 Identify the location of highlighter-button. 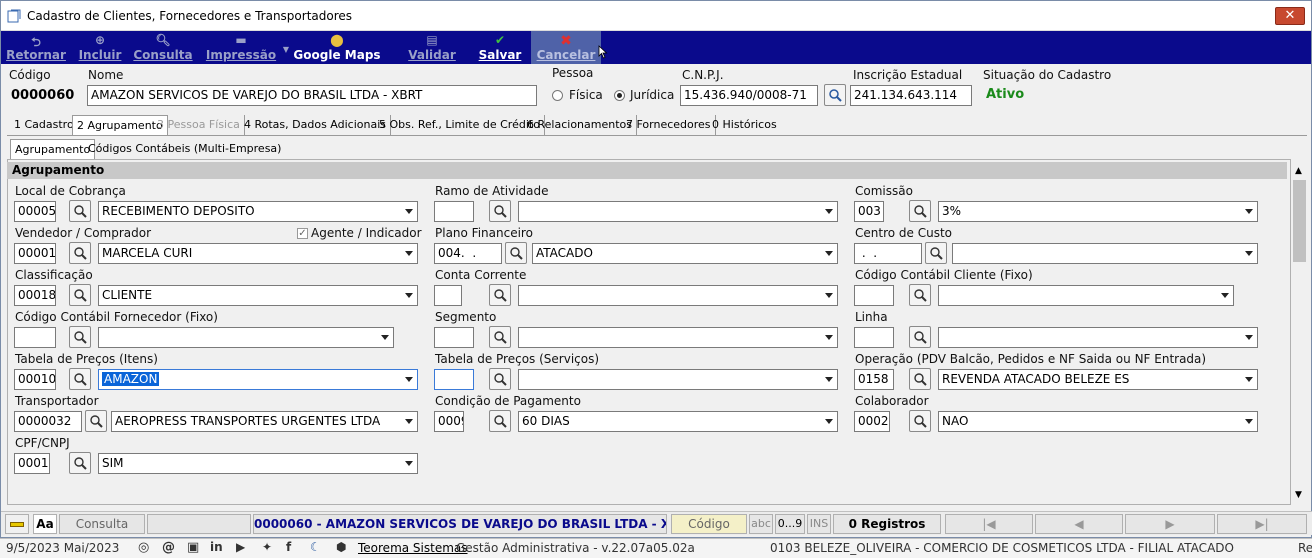
(17, 524).